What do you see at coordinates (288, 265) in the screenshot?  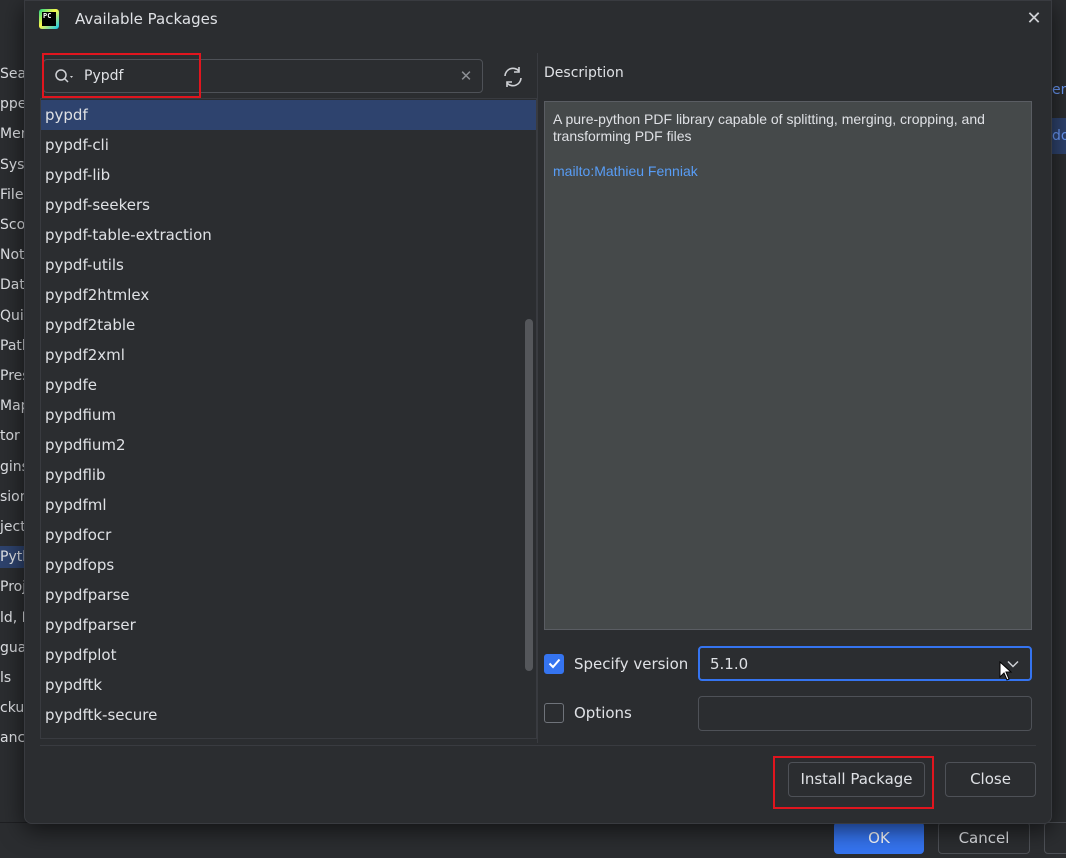 I see `package-list-item: pypdf-utils` at bounding box center [288, 265].